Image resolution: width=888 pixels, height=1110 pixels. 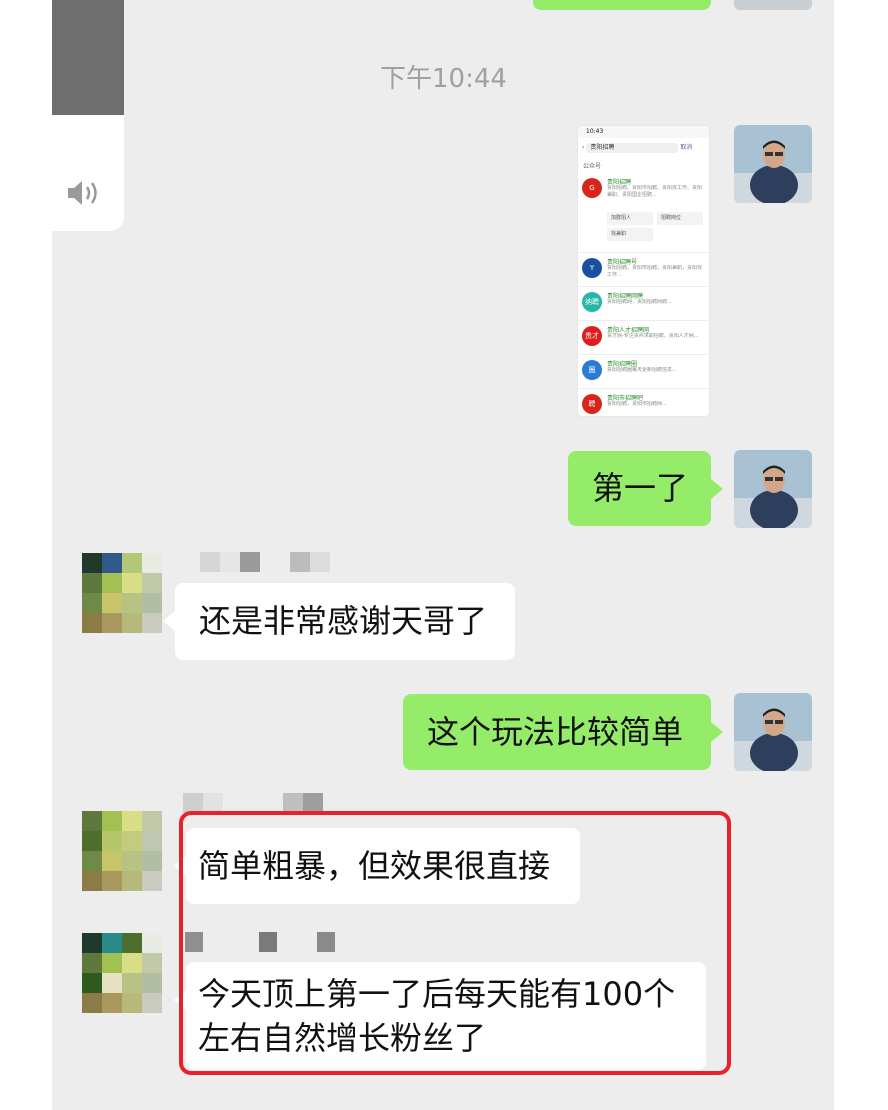 What do you see at coordinates (686, 147) in the screenshot?
I see `screenshot-cancel: 取消` at bounding box center [686, 147].